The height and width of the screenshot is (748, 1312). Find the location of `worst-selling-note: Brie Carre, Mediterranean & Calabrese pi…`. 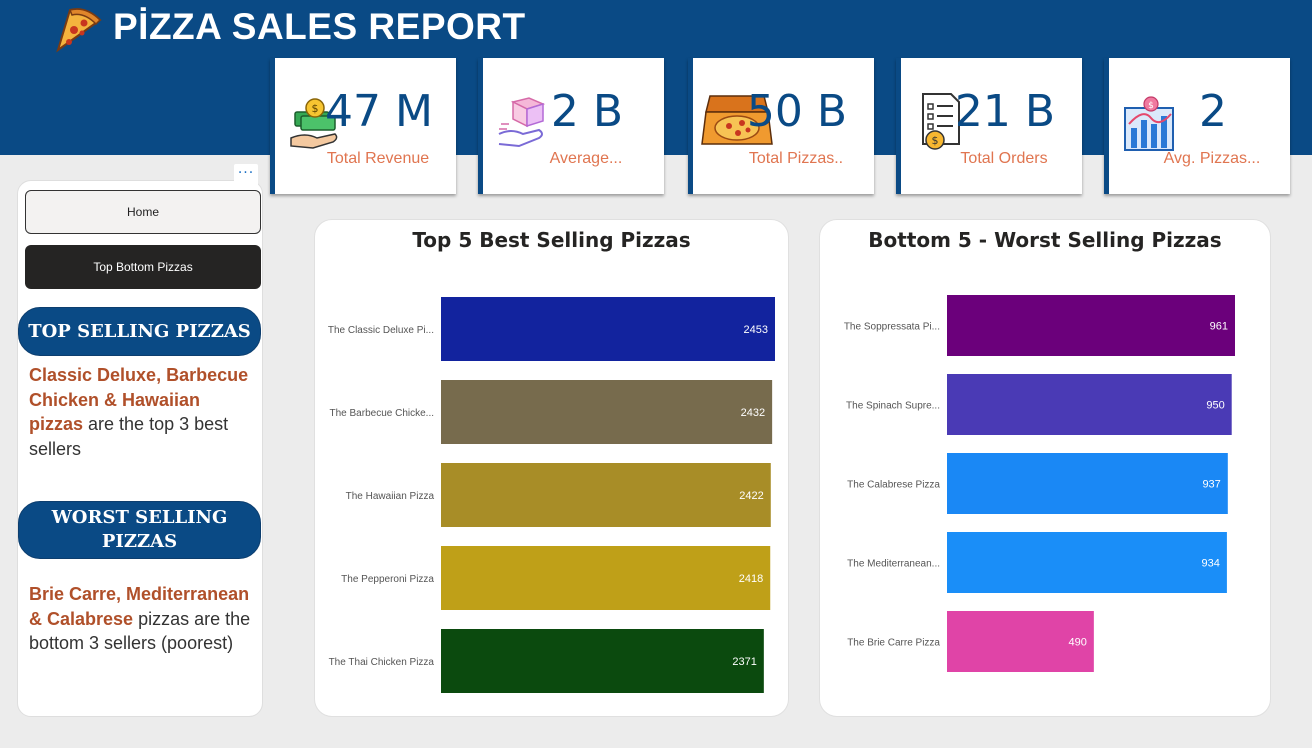

worst-selling-note: Brie Carre, Mediterranean & Calabrese pi… is located at coordinates (142, 619).